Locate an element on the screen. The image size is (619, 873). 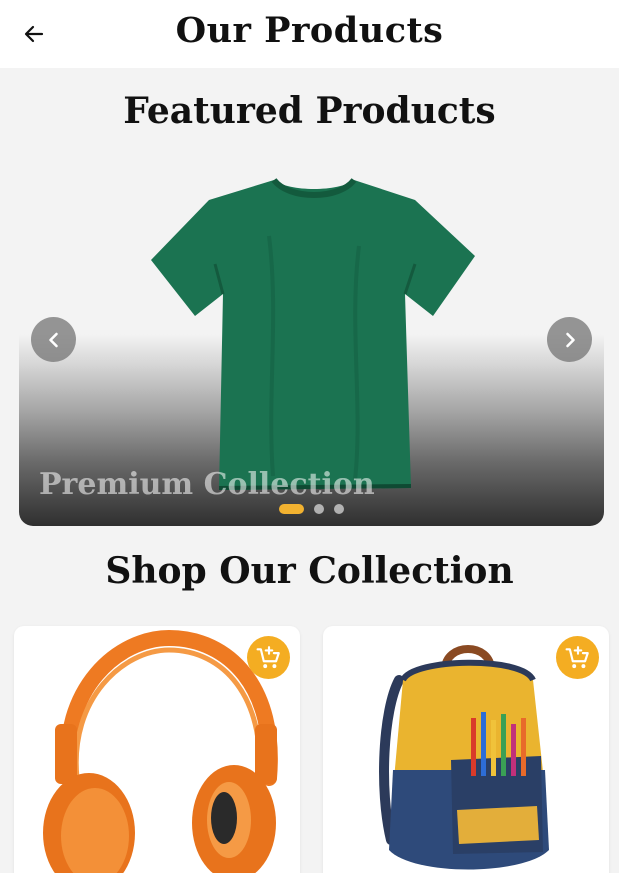
carousel-next-button is located at coordinates (569, 339).